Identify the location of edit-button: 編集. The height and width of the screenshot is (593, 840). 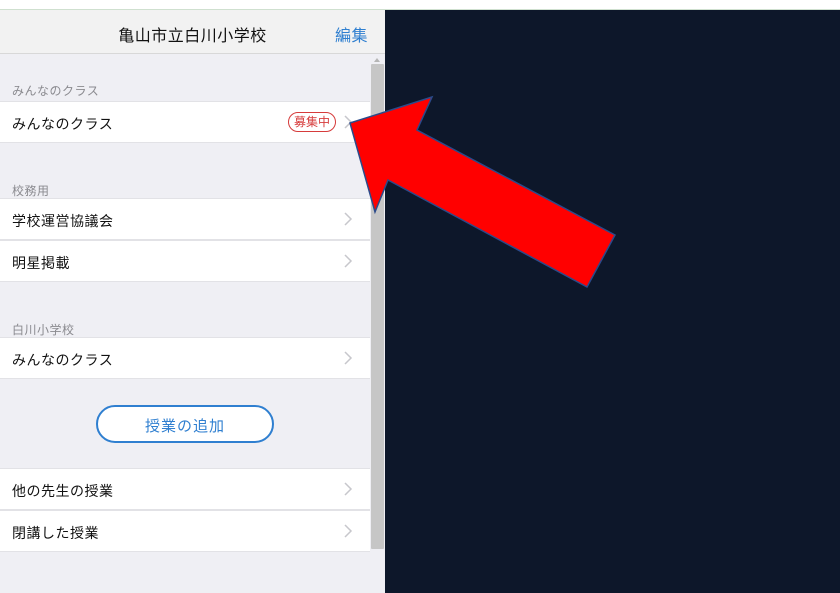
(351, 34).